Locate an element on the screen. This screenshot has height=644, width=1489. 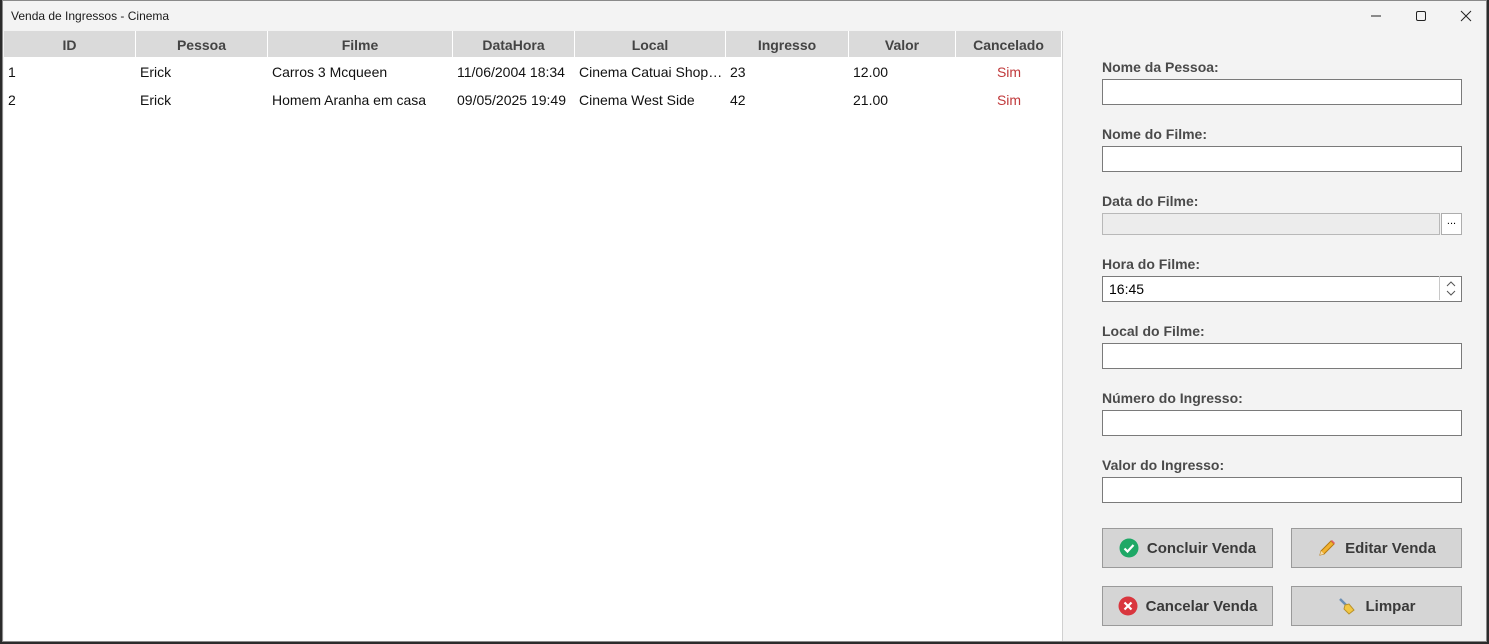
hora-filme-input is located at coordinates (1282, 289).